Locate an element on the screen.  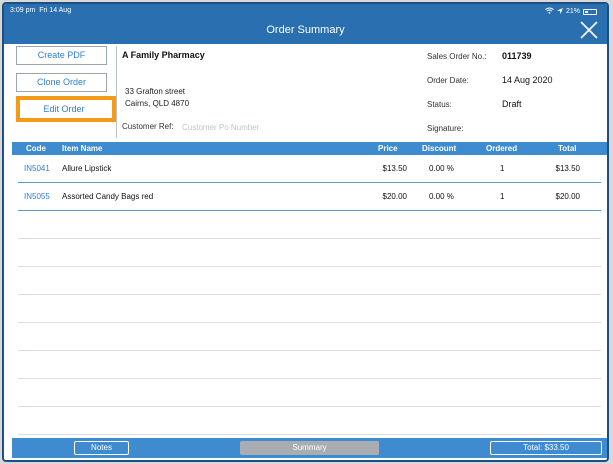
col-item-name: Item Name is located at coordinates (82, 148).